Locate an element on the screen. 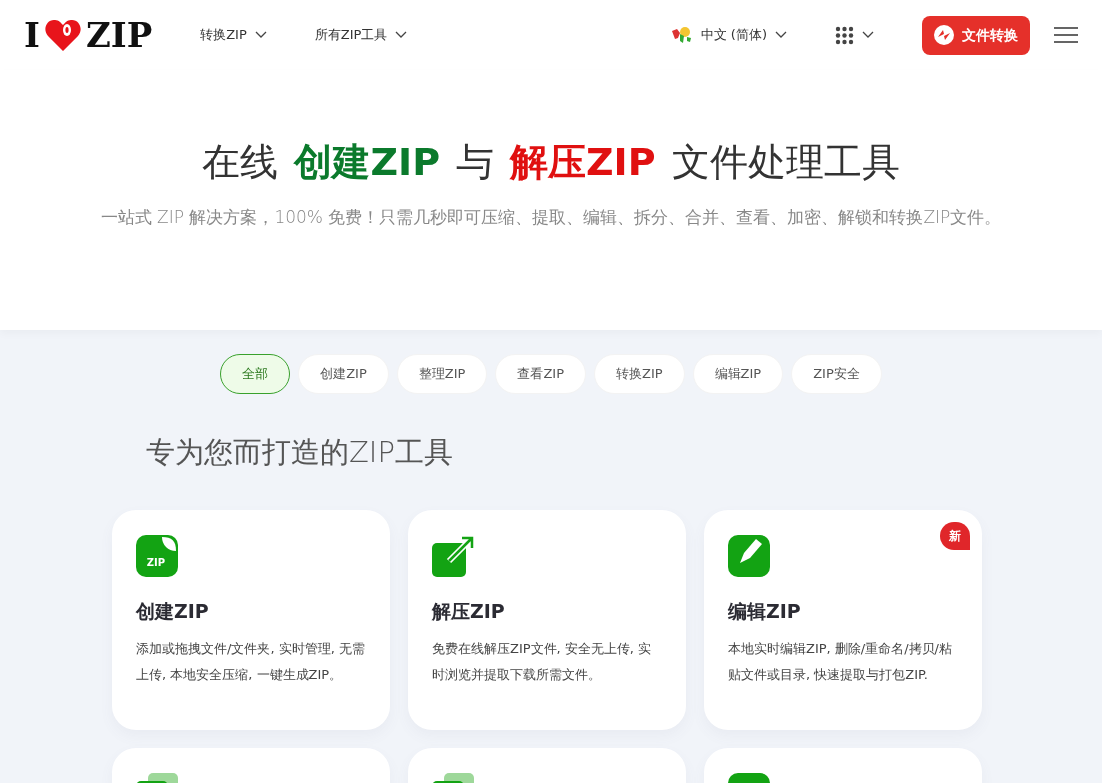 This screenshot has width=1102, height=783. tool-card: 解压ZIP 免费在线解压ZIP文件, 安全无上传, 实时浏览并提取下载所需文件。 is located at coordinates (547, 620).